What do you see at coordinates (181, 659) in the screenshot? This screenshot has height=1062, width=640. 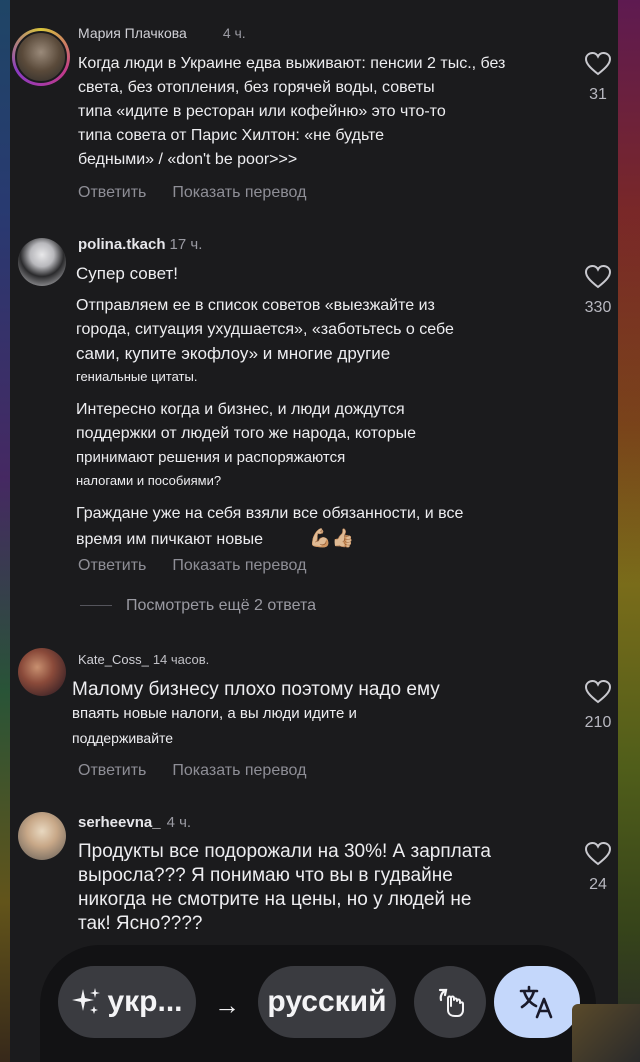 I see `comment-time: 14 часов.` at bounding box center [181, 659].